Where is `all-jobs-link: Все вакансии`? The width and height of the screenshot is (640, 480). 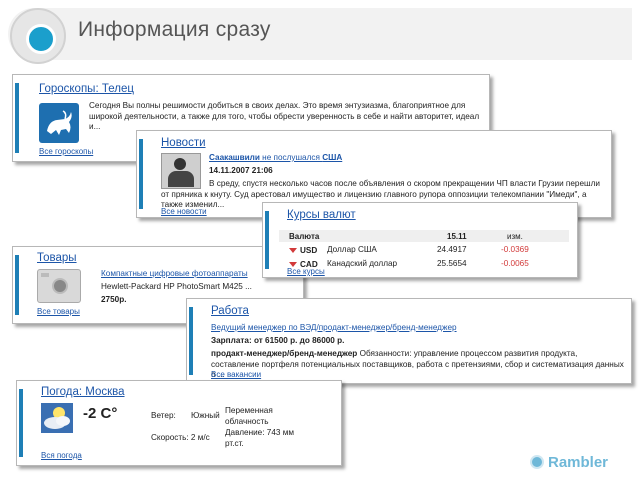
all-jobs-link: Все вакансии is located at coordinates (236, 374).